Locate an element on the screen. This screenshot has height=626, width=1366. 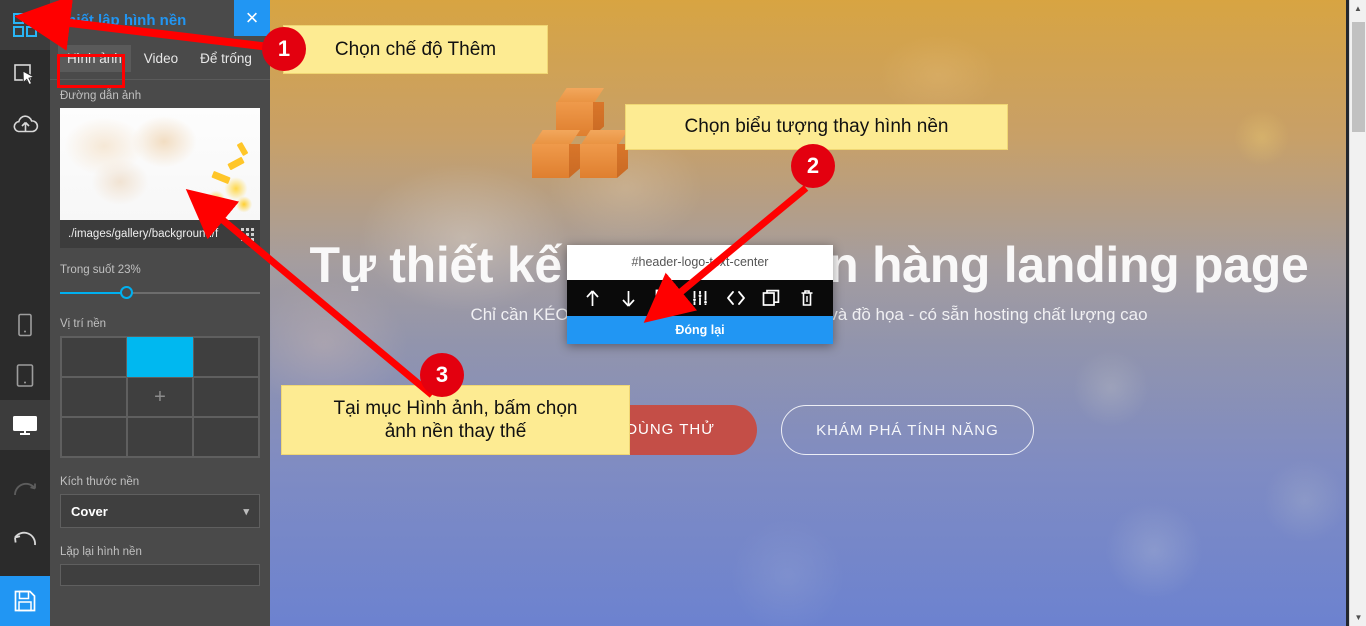
annotation-badge-2: 2 is located at coordinates (813, 166).